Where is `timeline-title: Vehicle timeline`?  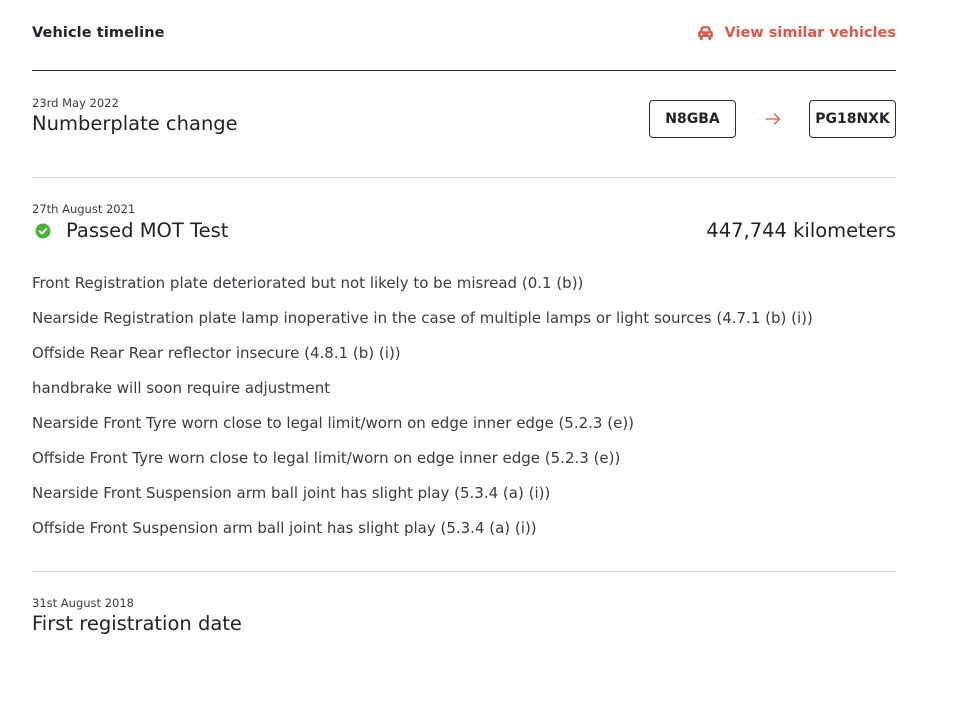
timeline-title: Vehicle timeline is located at coordinates (98, 33).